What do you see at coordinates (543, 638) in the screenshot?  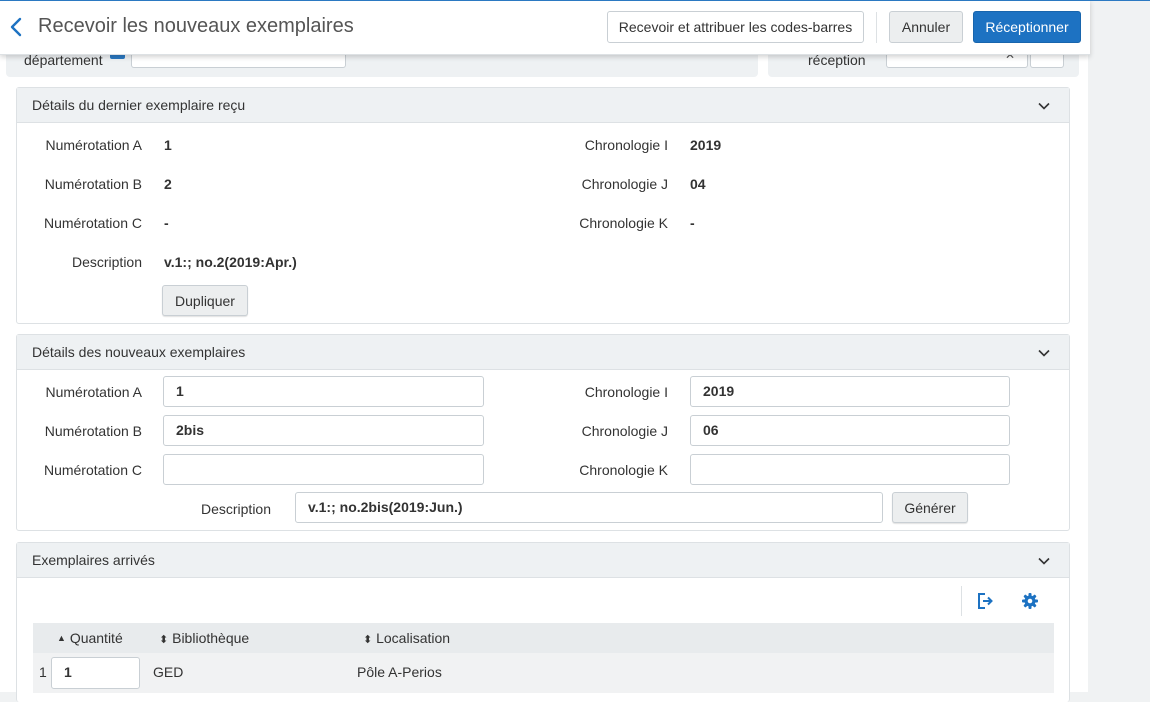 I see `arrived-table-header: ▲ Quantité ⬍ Bibliothèque ⬍ Localisation` at bounding box center [543, 638].